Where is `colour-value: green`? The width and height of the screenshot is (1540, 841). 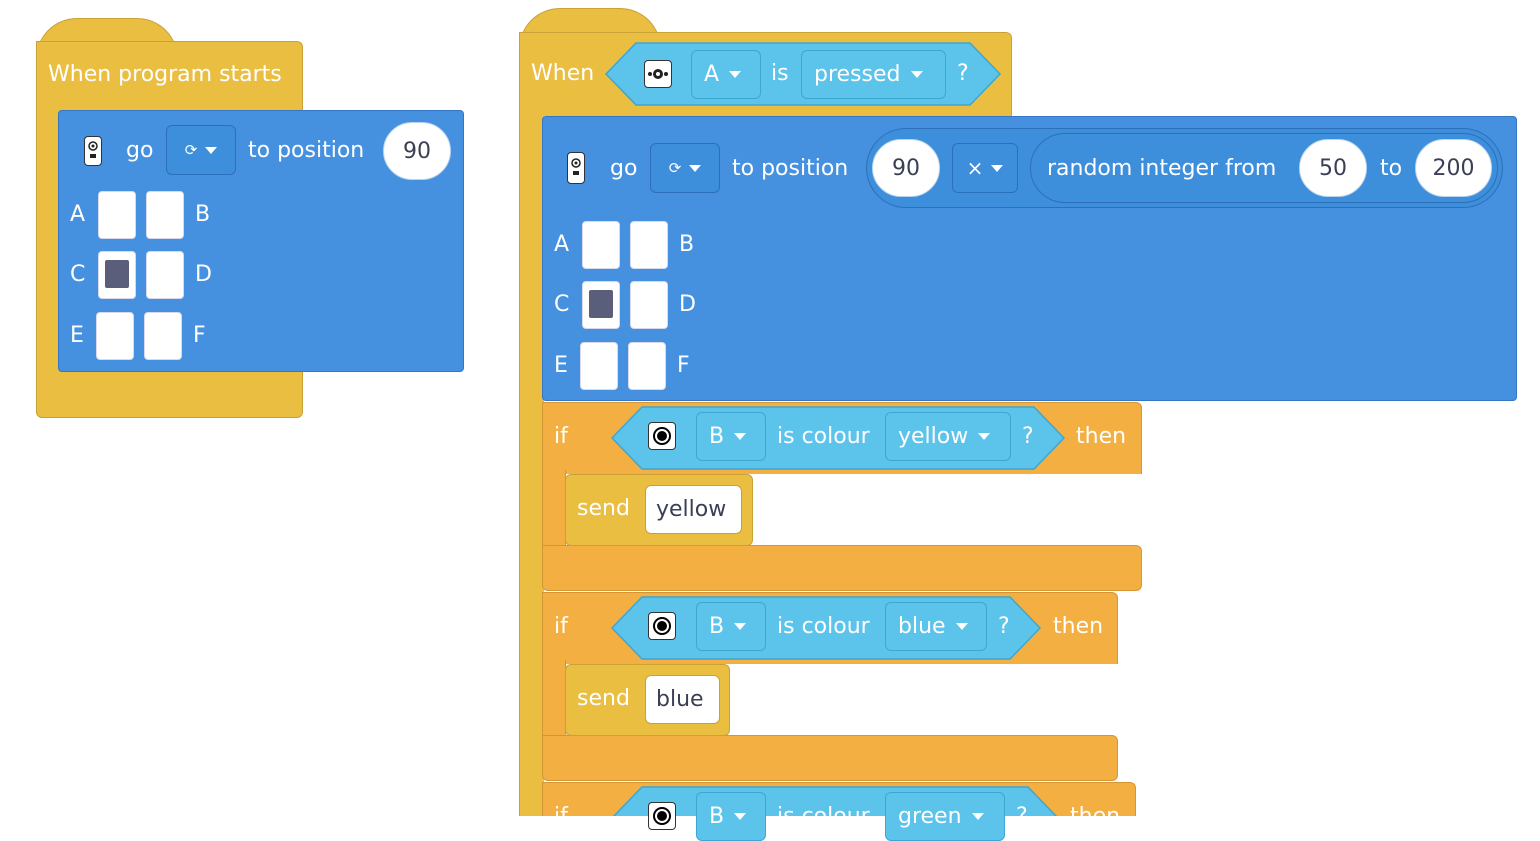 colour-value: green is located at coordinates (930, 816).